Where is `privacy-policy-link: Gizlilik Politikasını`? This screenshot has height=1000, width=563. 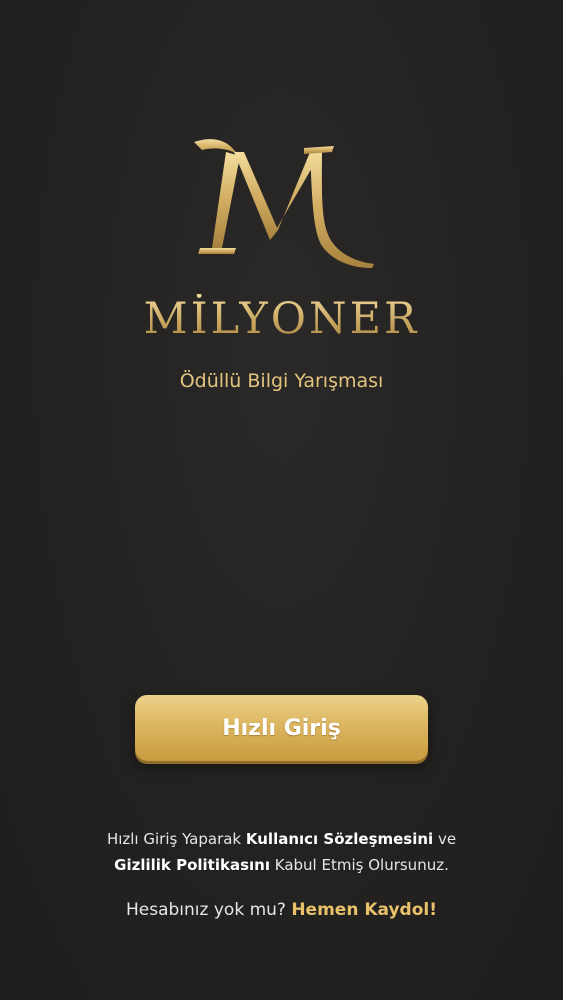
privacy-policy-link: Gizlilik Politikasını is located at coordinates (192, 865).